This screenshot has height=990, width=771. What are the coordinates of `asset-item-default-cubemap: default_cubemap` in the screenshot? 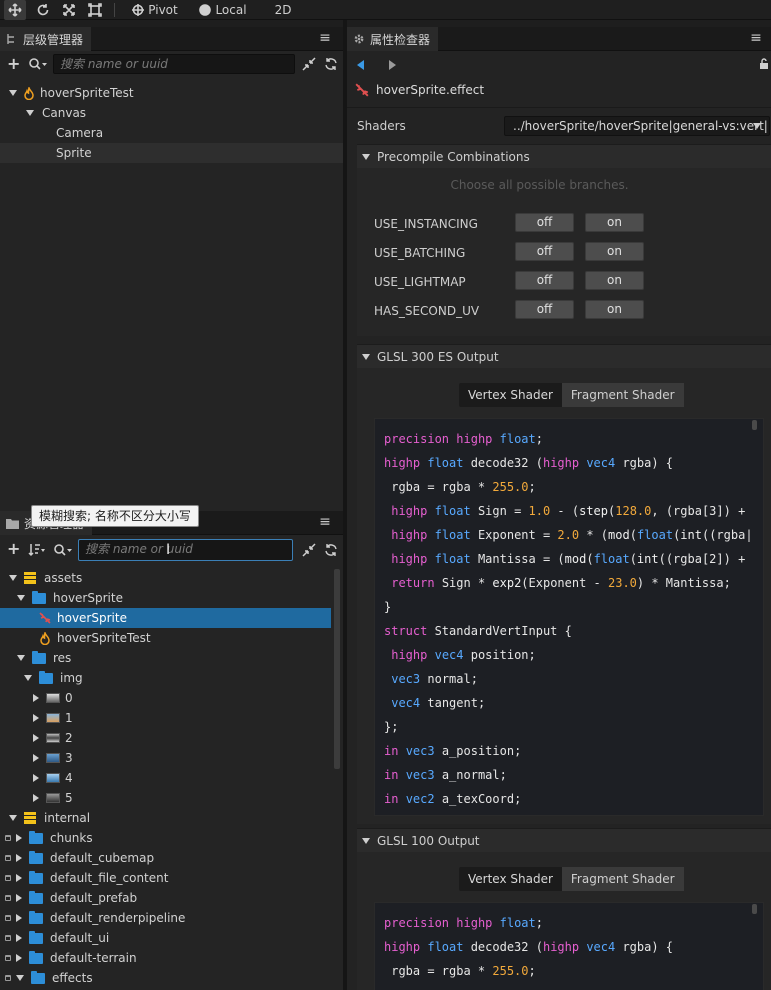 It's located at (167, 858).